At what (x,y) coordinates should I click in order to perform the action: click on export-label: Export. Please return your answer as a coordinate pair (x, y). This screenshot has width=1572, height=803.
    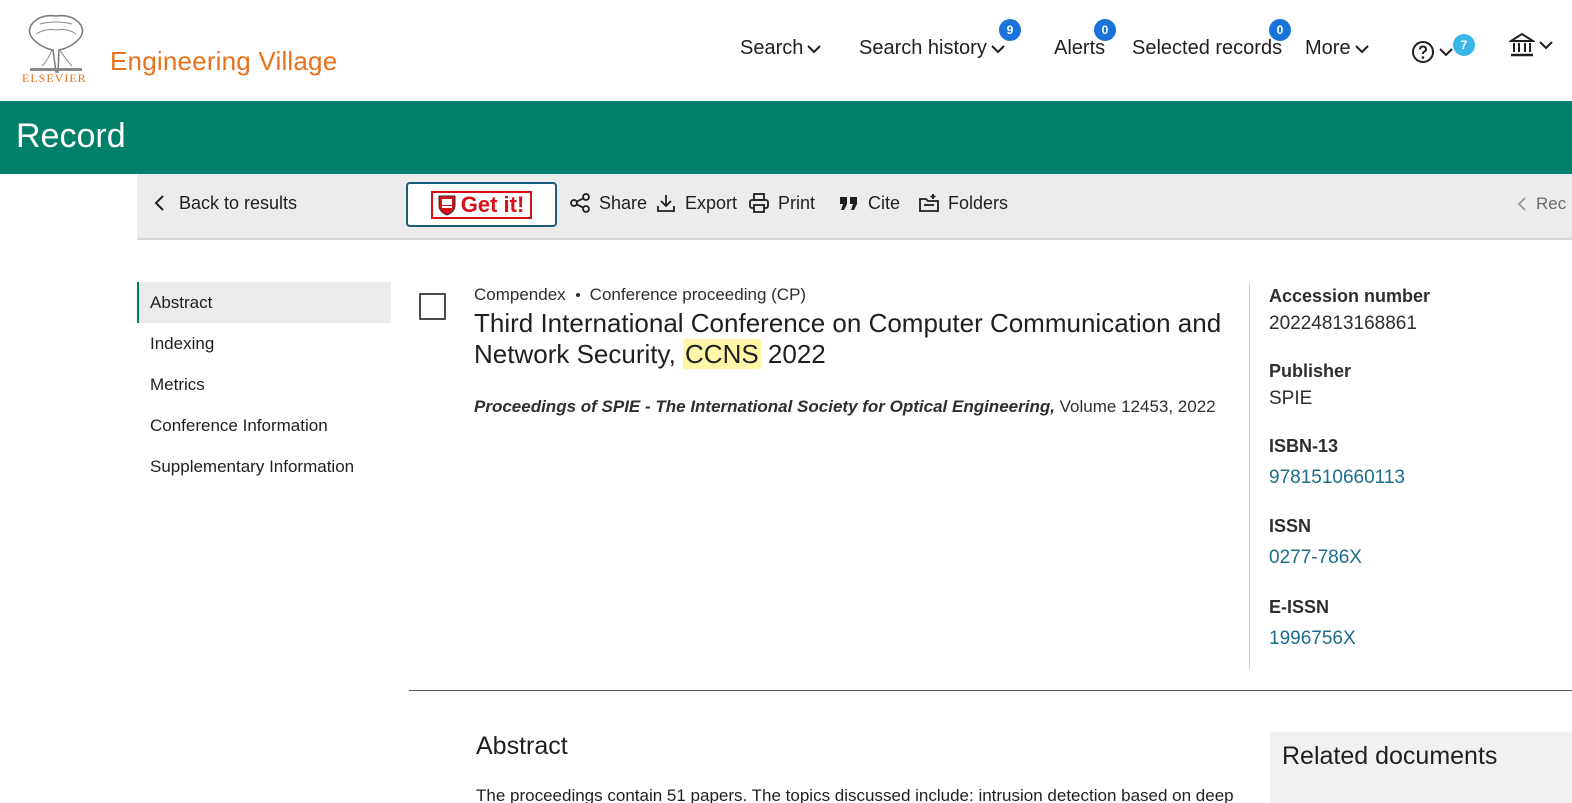
    Looking at the image, I should click on (711, 202).